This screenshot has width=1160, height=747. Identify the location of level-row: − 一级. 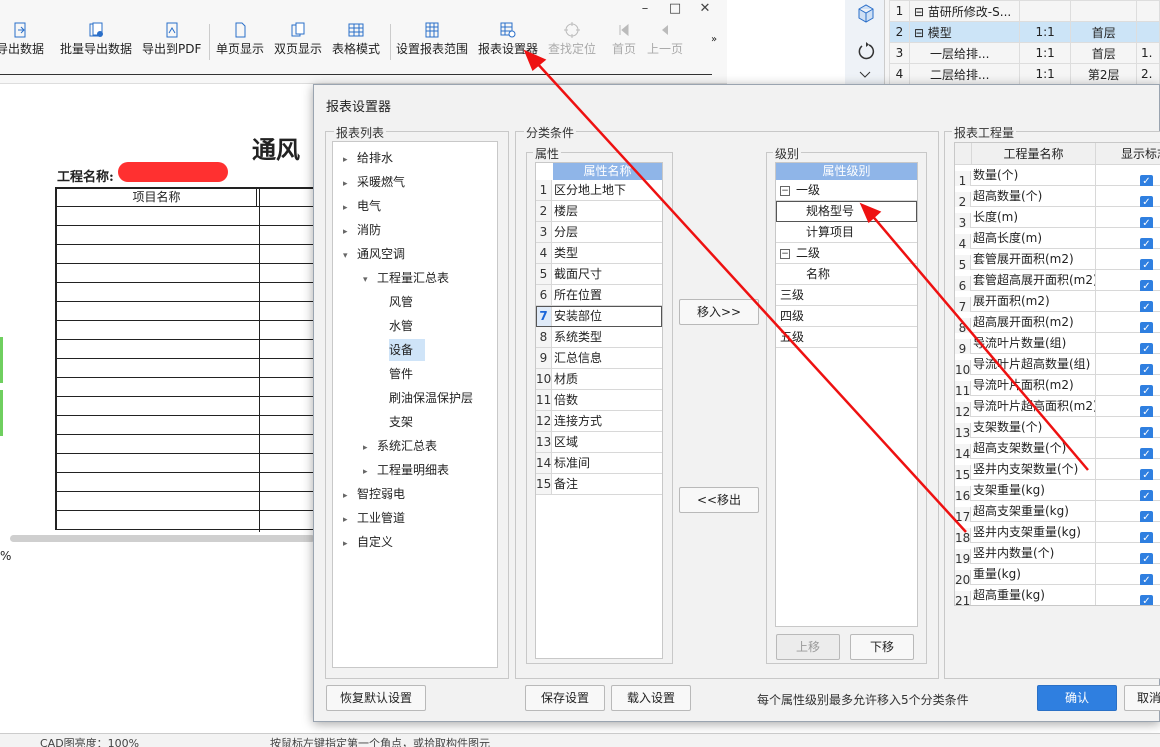
(846, 190).